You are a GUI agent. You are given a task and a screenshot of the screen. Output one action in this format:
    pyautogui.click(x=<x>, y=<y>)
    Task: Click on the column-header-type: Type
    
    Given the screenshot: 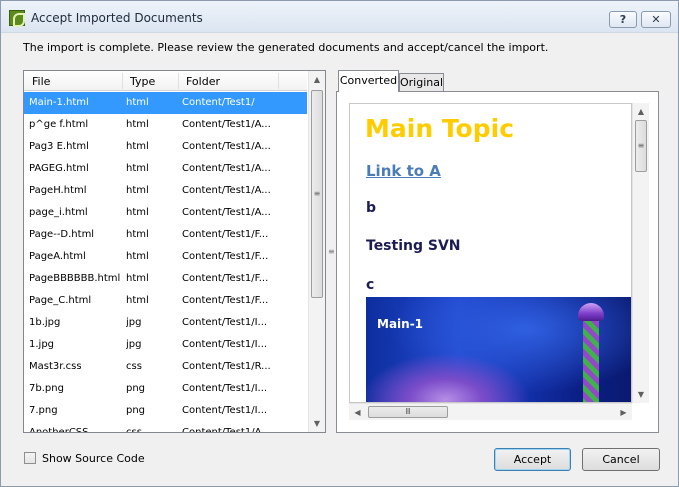 What is the action you would take?
    pyautogui.click(x=142, y=81)
    